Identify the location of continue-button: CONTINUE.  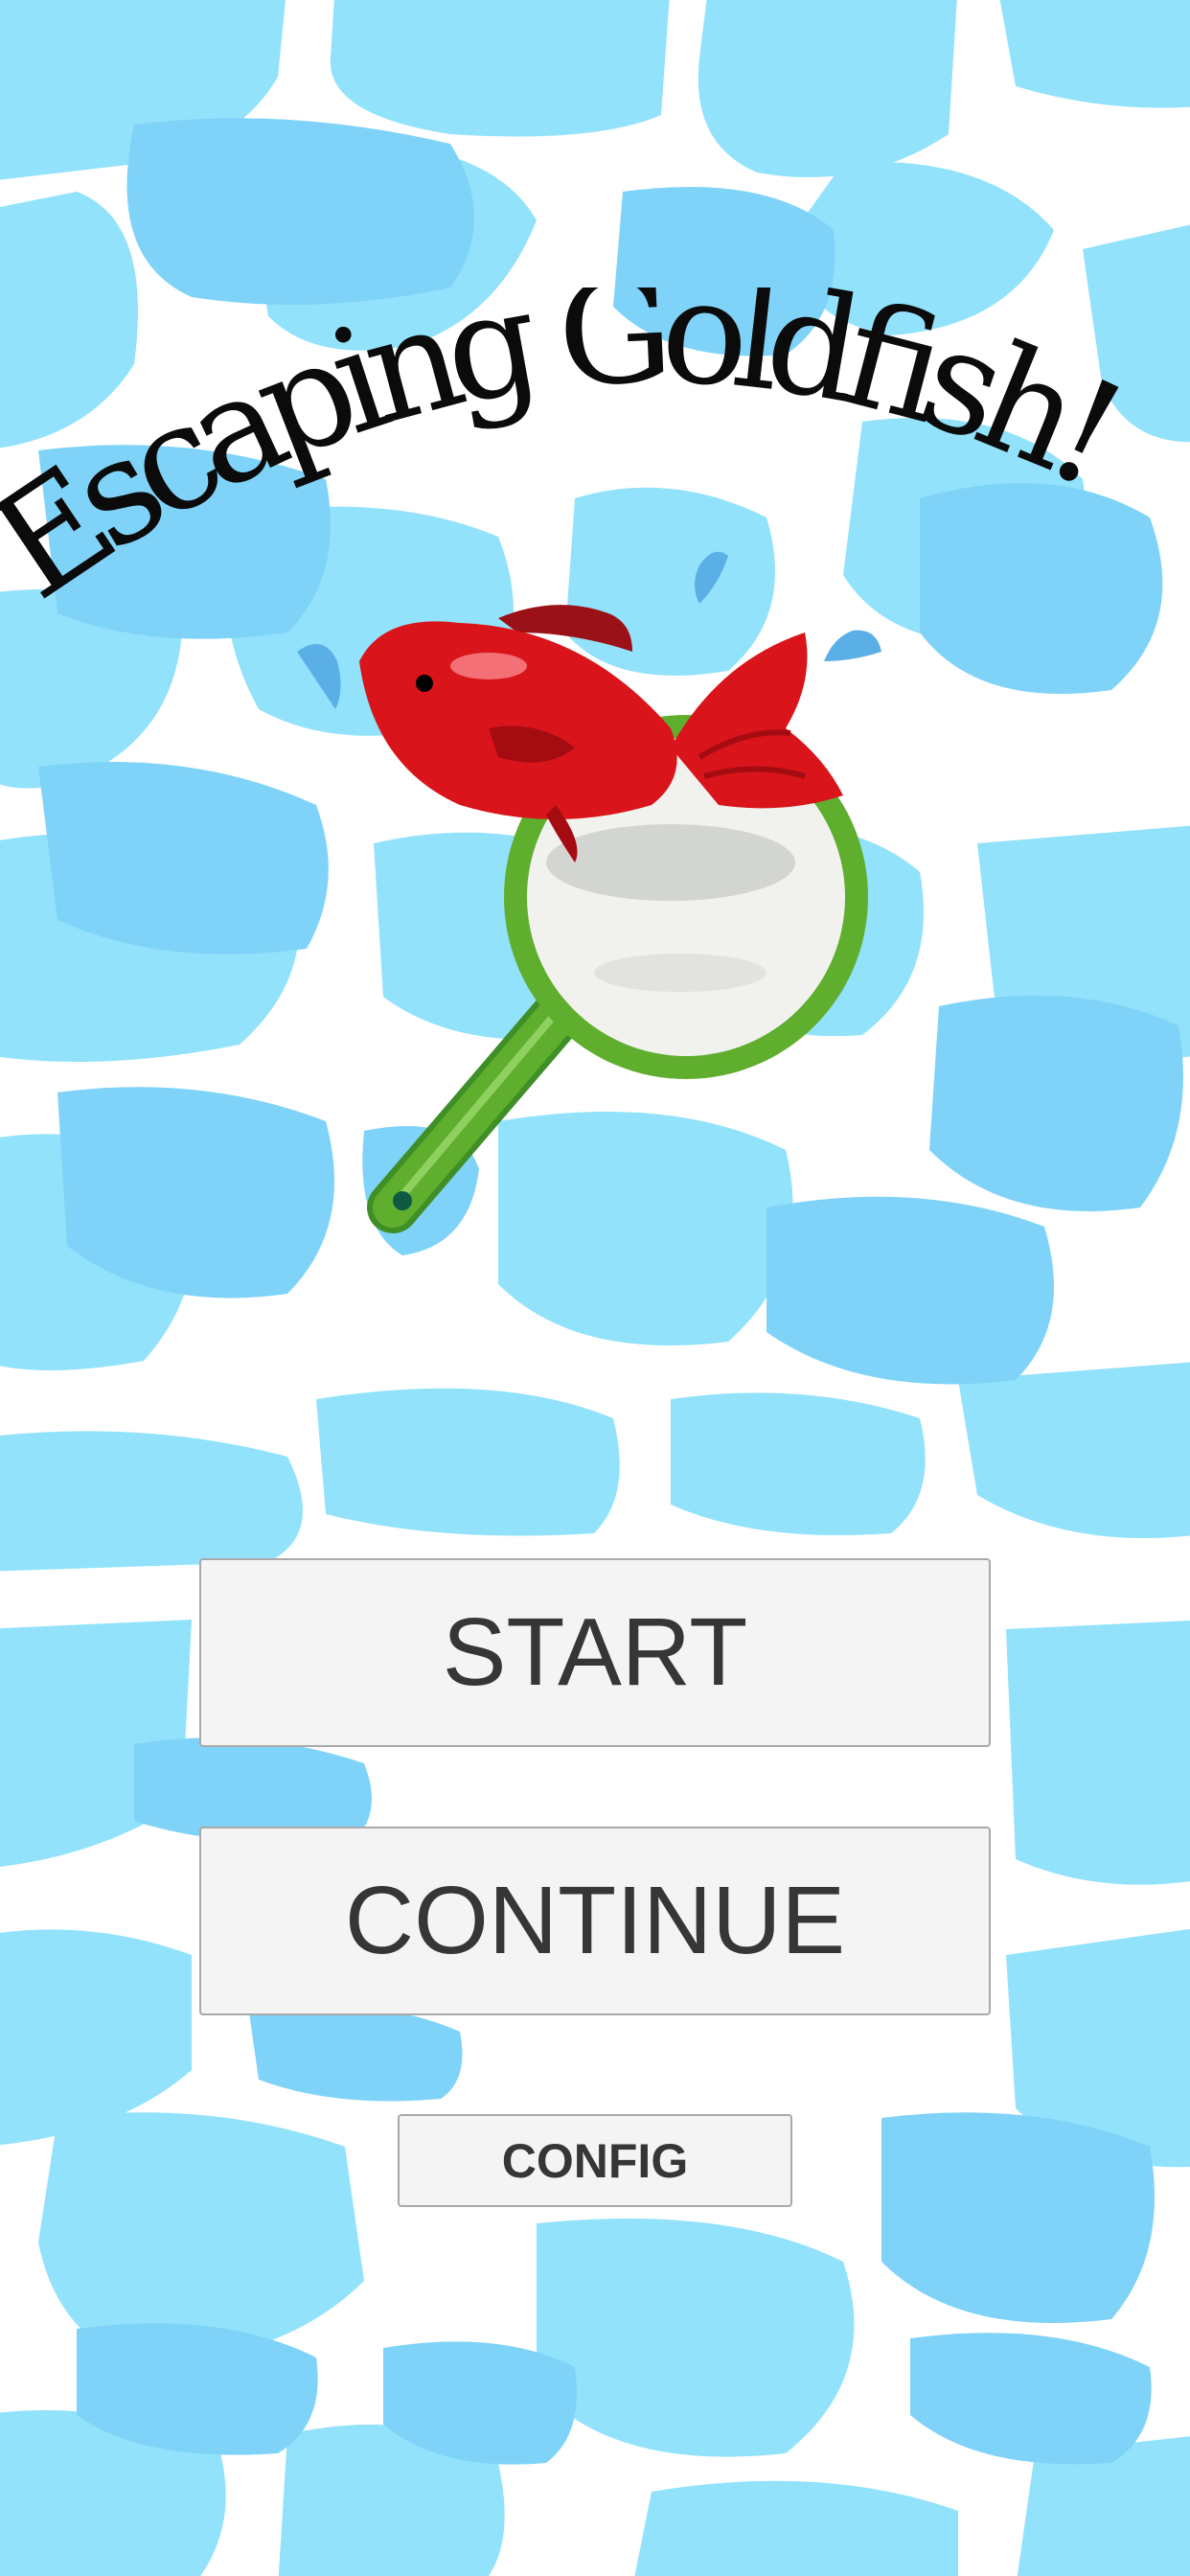
(595, 1921).